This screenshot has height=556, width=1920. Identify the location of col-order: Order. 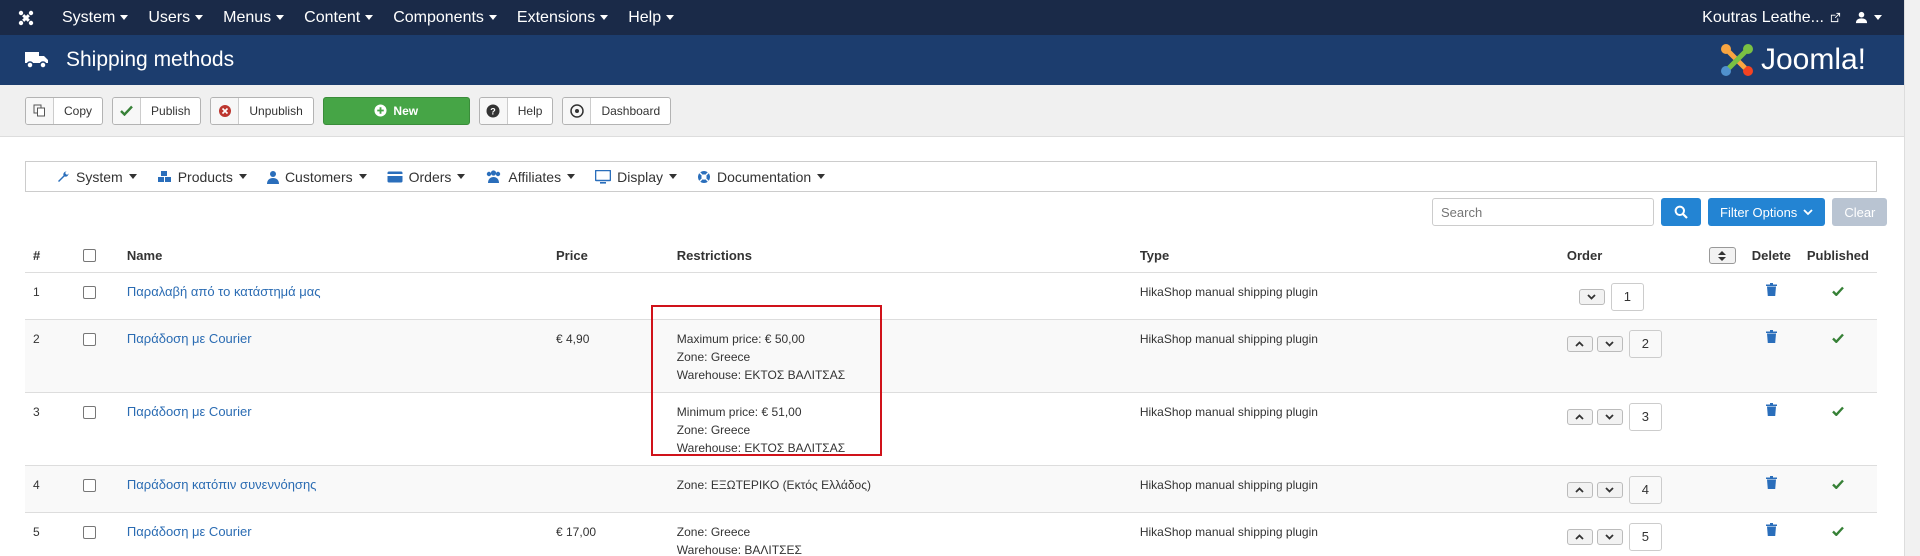
(1629, 256).